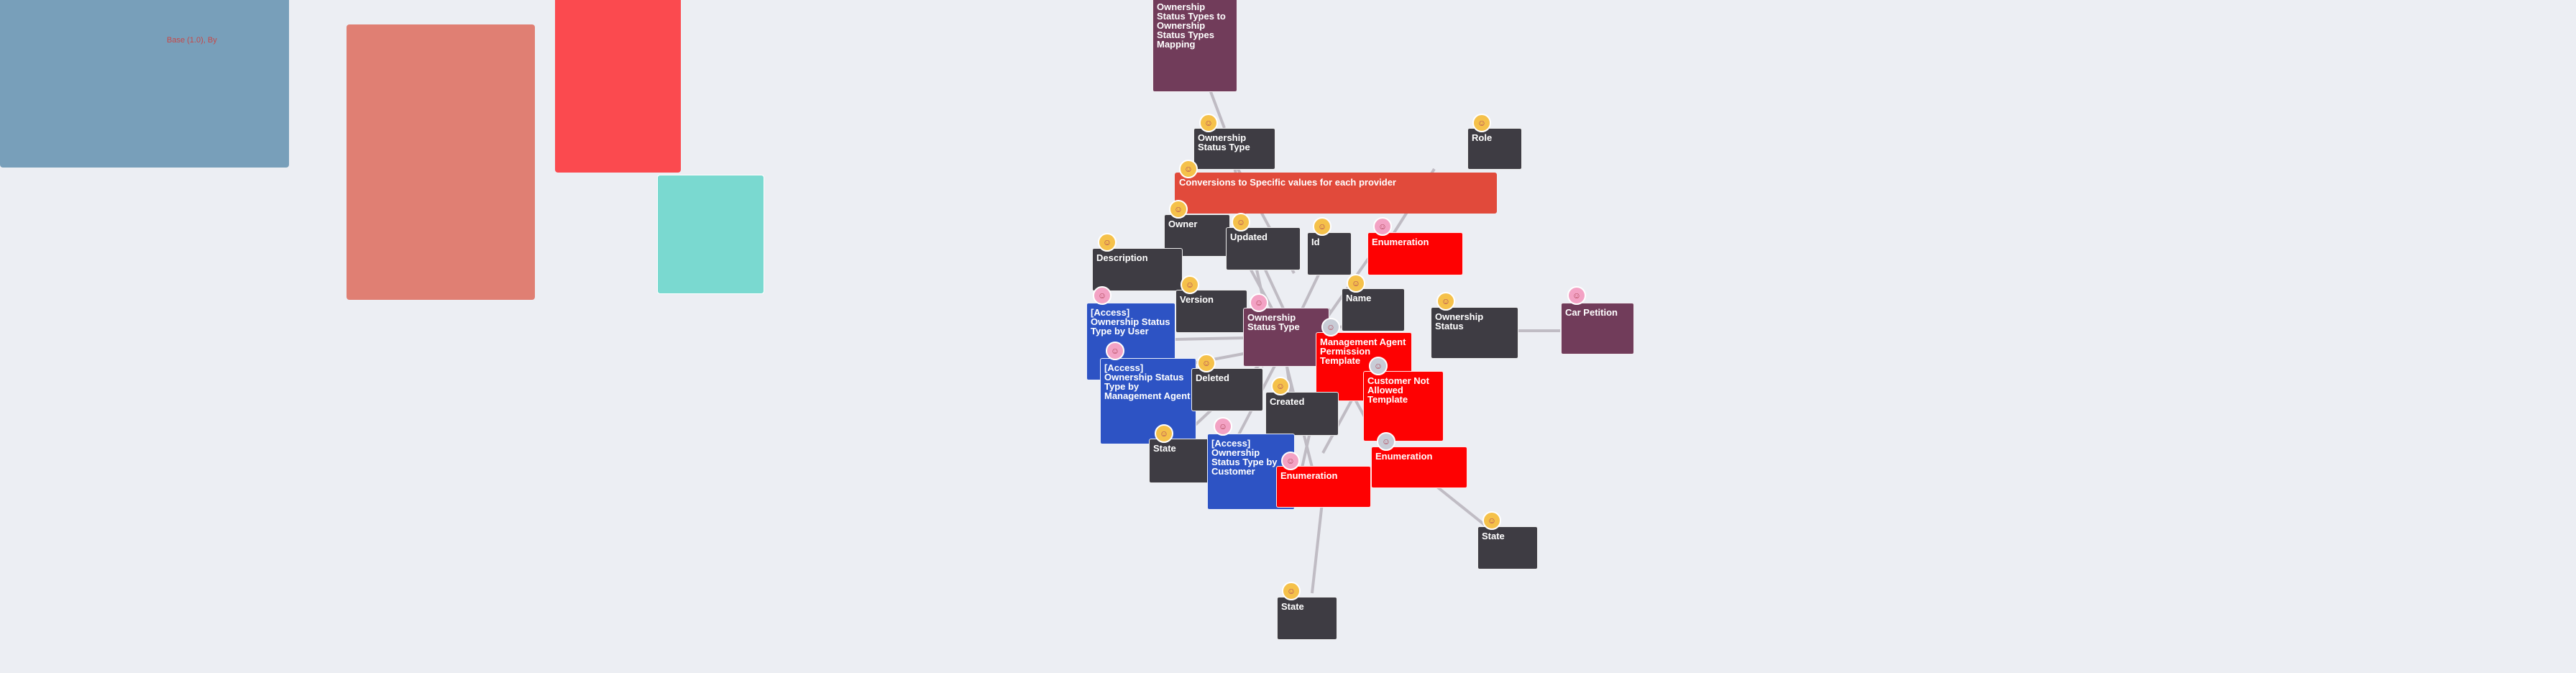  What do you see at coordinates (1307, 618) in the screenshot?
I see `node-state-bottom: State` at bounding box center [1307, 618].